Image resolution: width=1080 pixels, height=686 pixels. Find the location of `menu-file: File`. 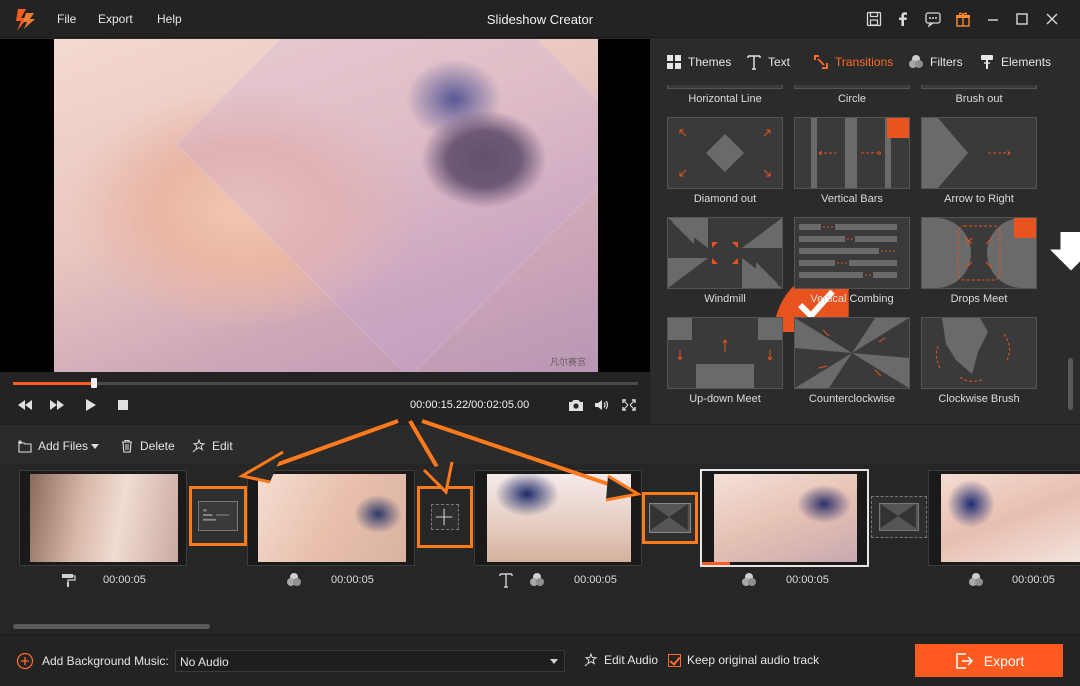

menu-file: File is located at coordinates (66, 19).